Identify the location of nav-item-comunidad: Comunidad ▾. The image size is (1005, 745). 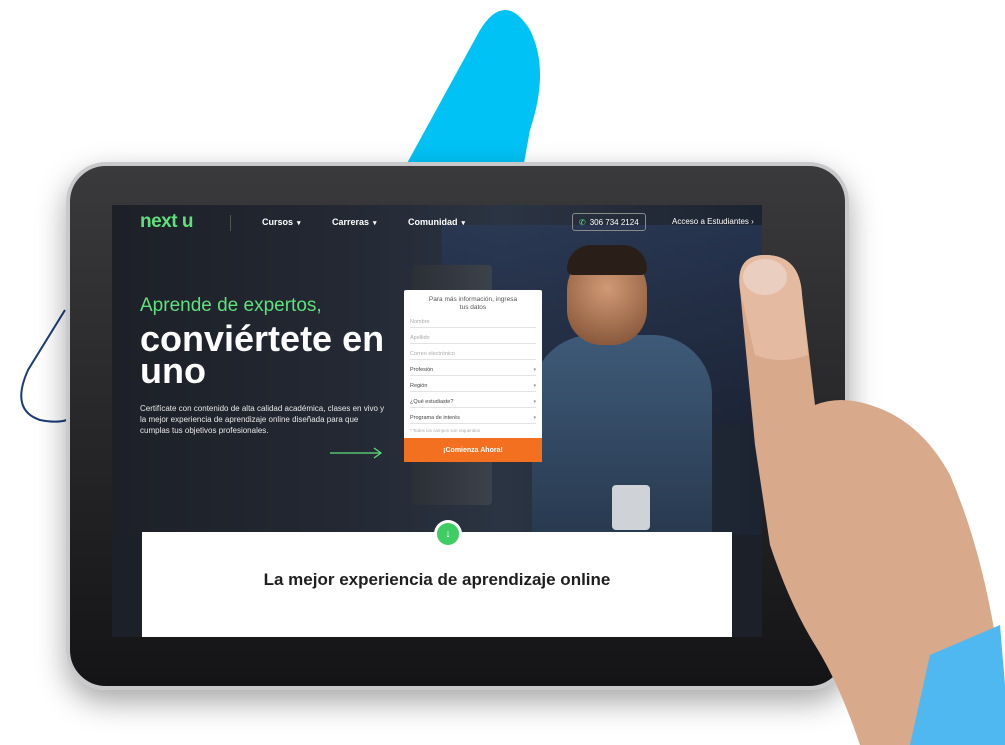
(436, 222).